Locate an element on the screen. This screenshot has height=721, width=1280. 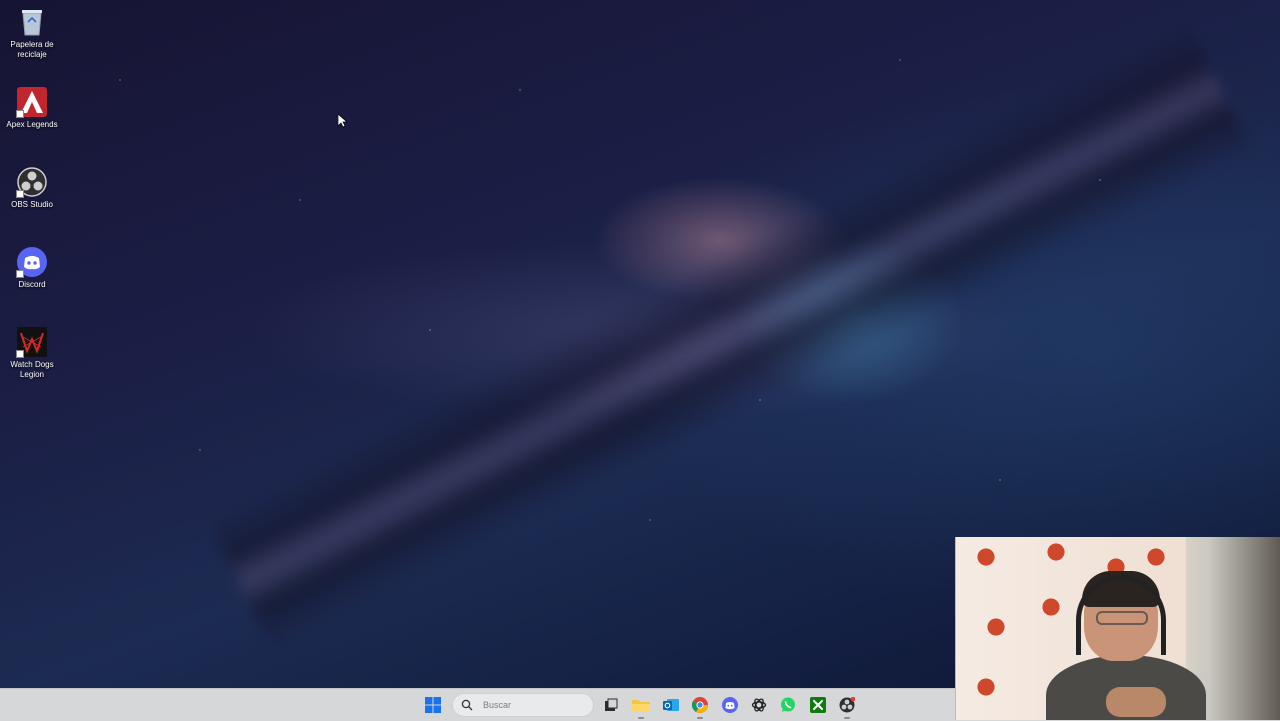
taskbar-search-input: Buscar is located at coordinates (523, 705).